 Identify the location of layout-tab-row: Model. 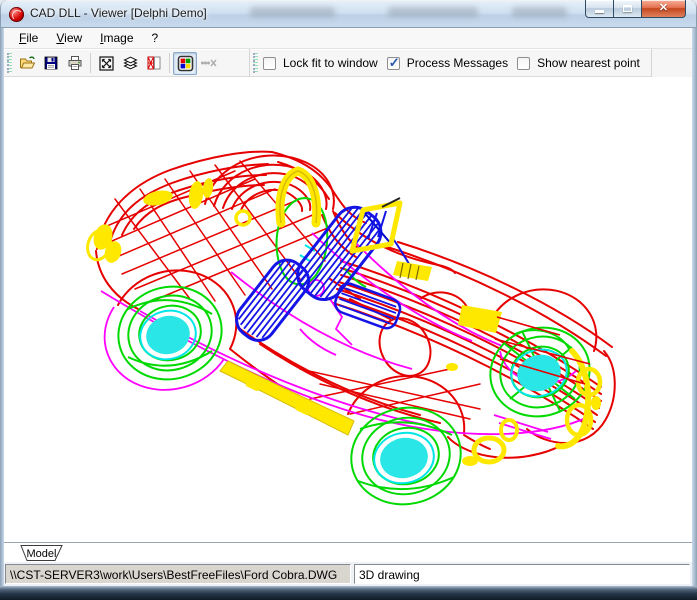
(348, 553).